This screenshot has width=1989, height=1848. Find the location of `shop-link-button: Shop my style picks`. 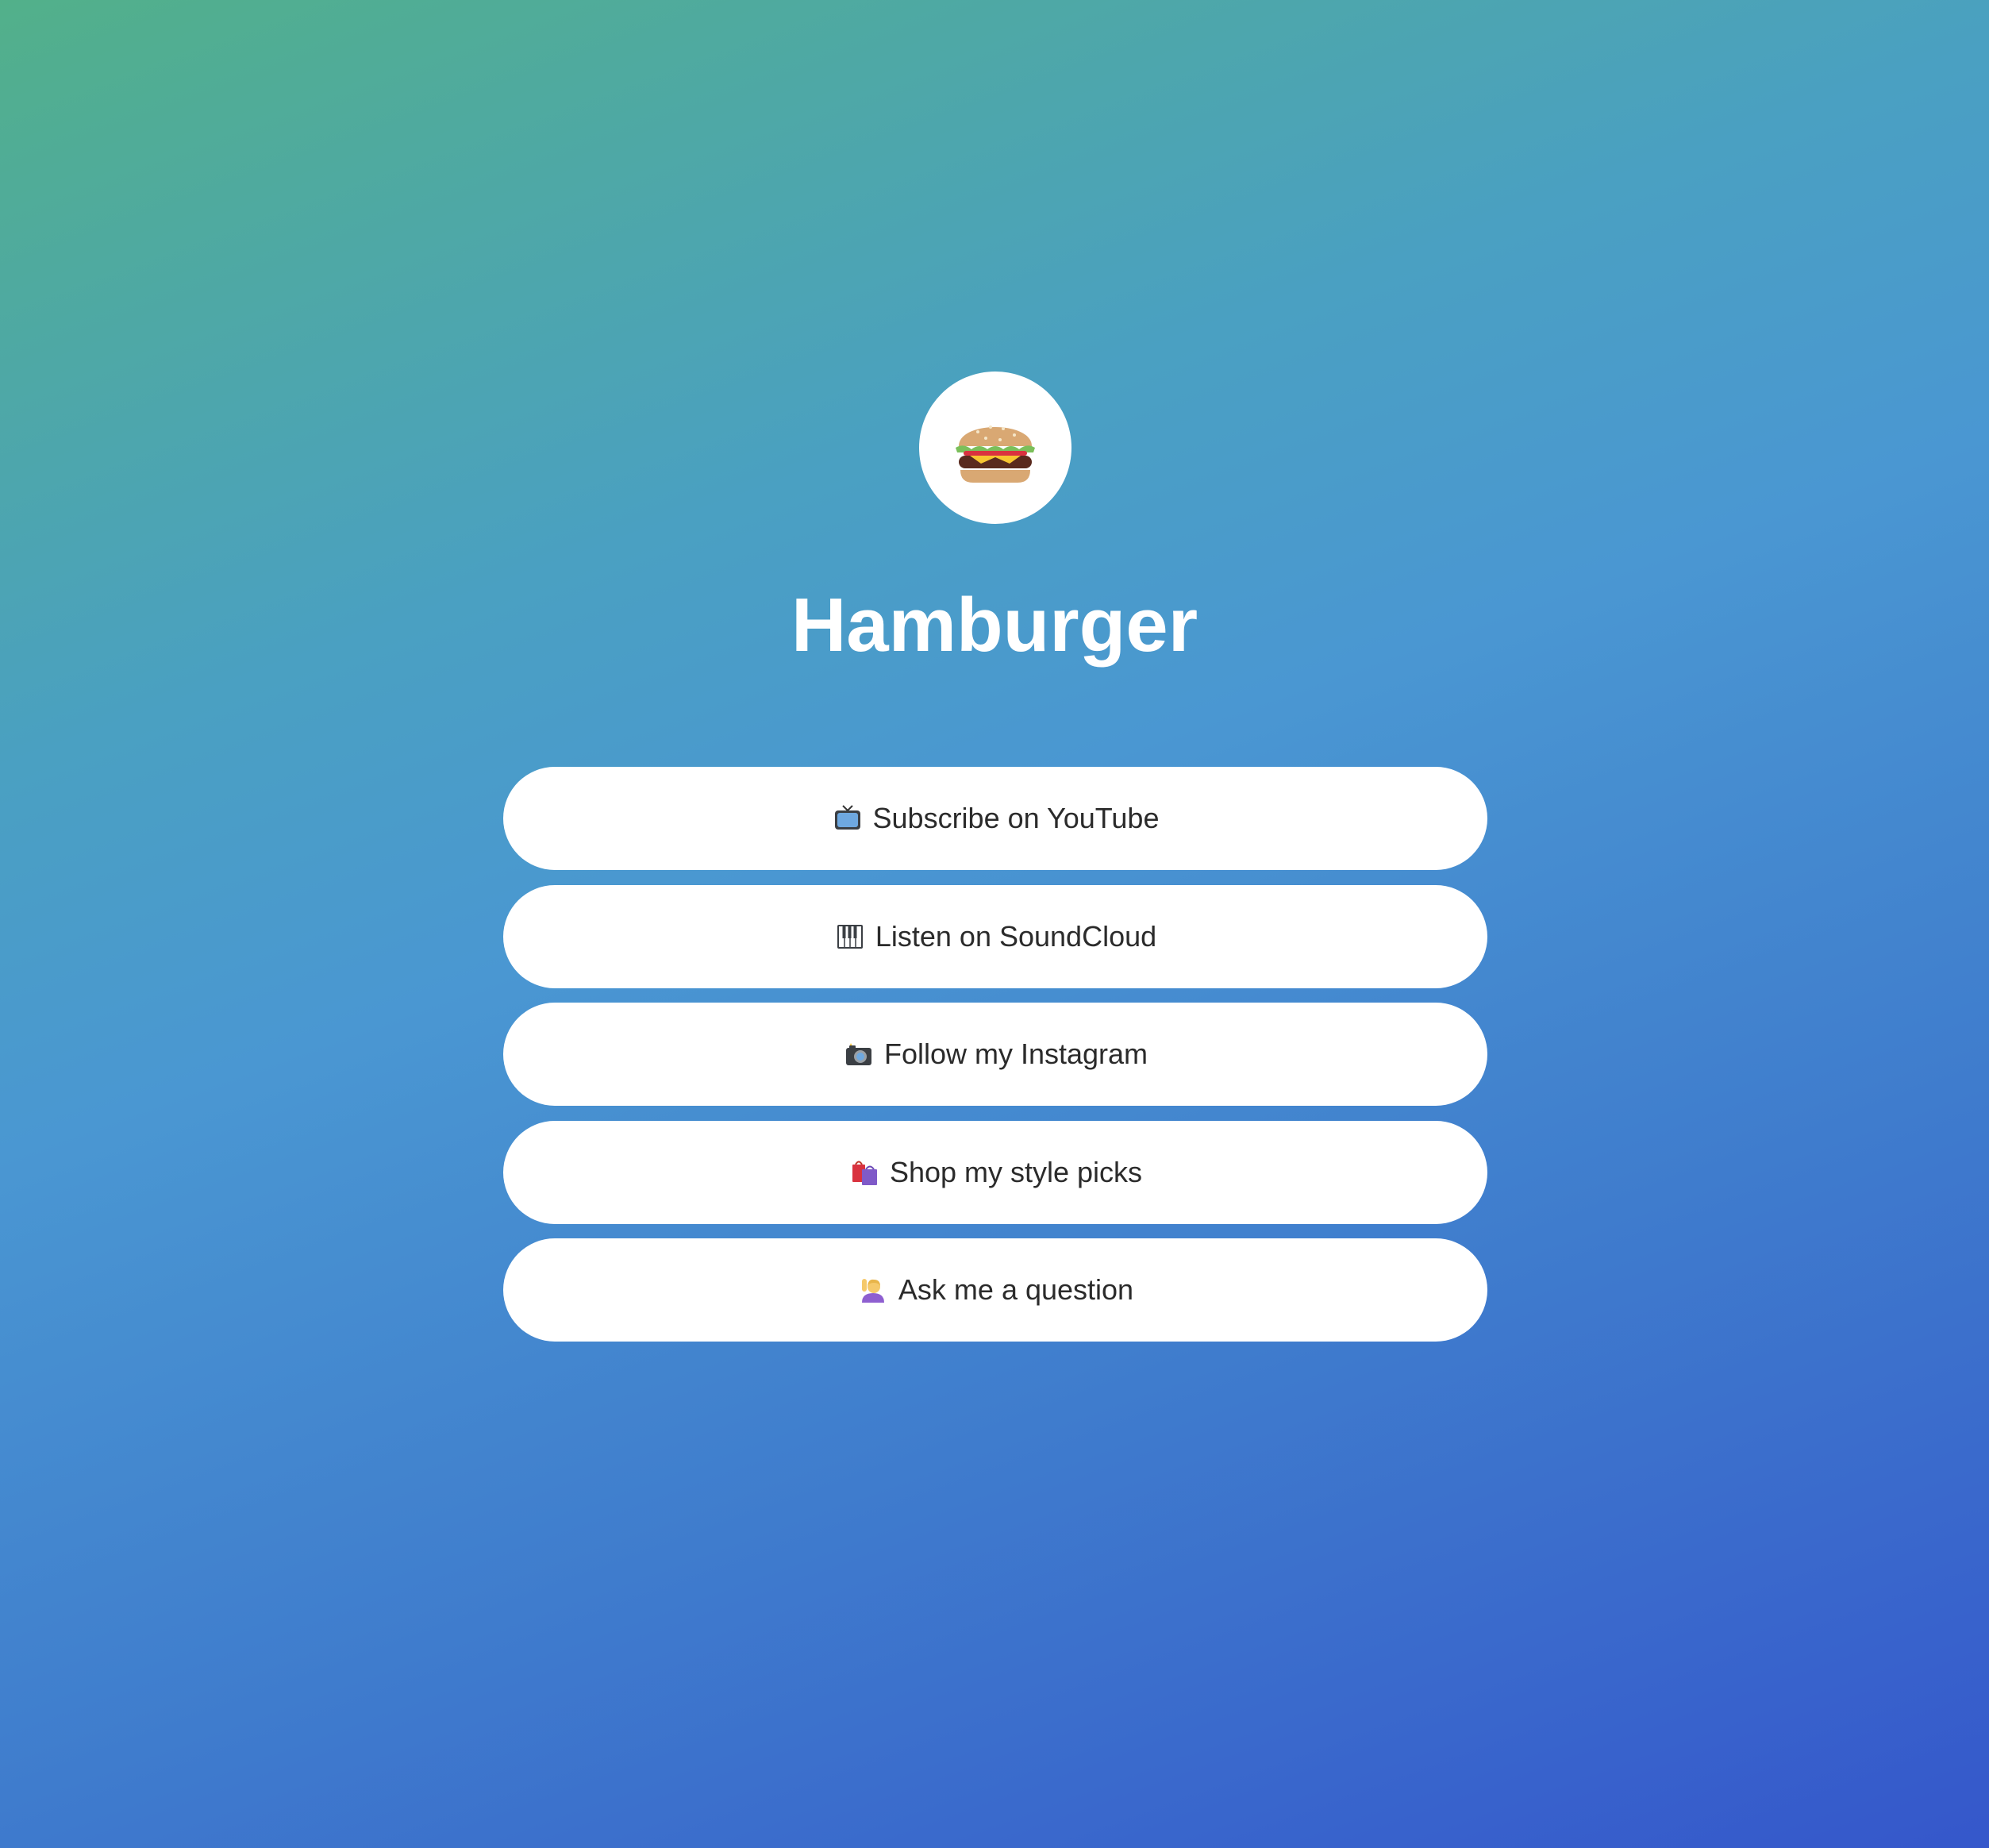

shop-link-button: Shop my style picks is located at coordinates (995, 1172).